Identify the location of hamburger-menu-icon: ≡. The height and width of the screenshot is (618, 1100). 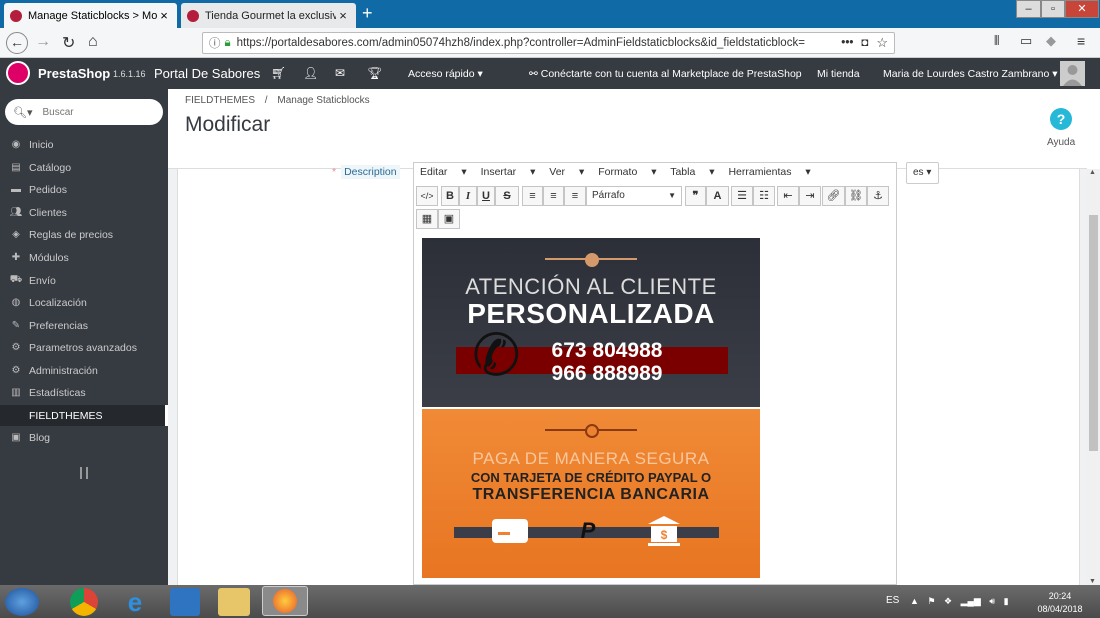
(1081, 41).